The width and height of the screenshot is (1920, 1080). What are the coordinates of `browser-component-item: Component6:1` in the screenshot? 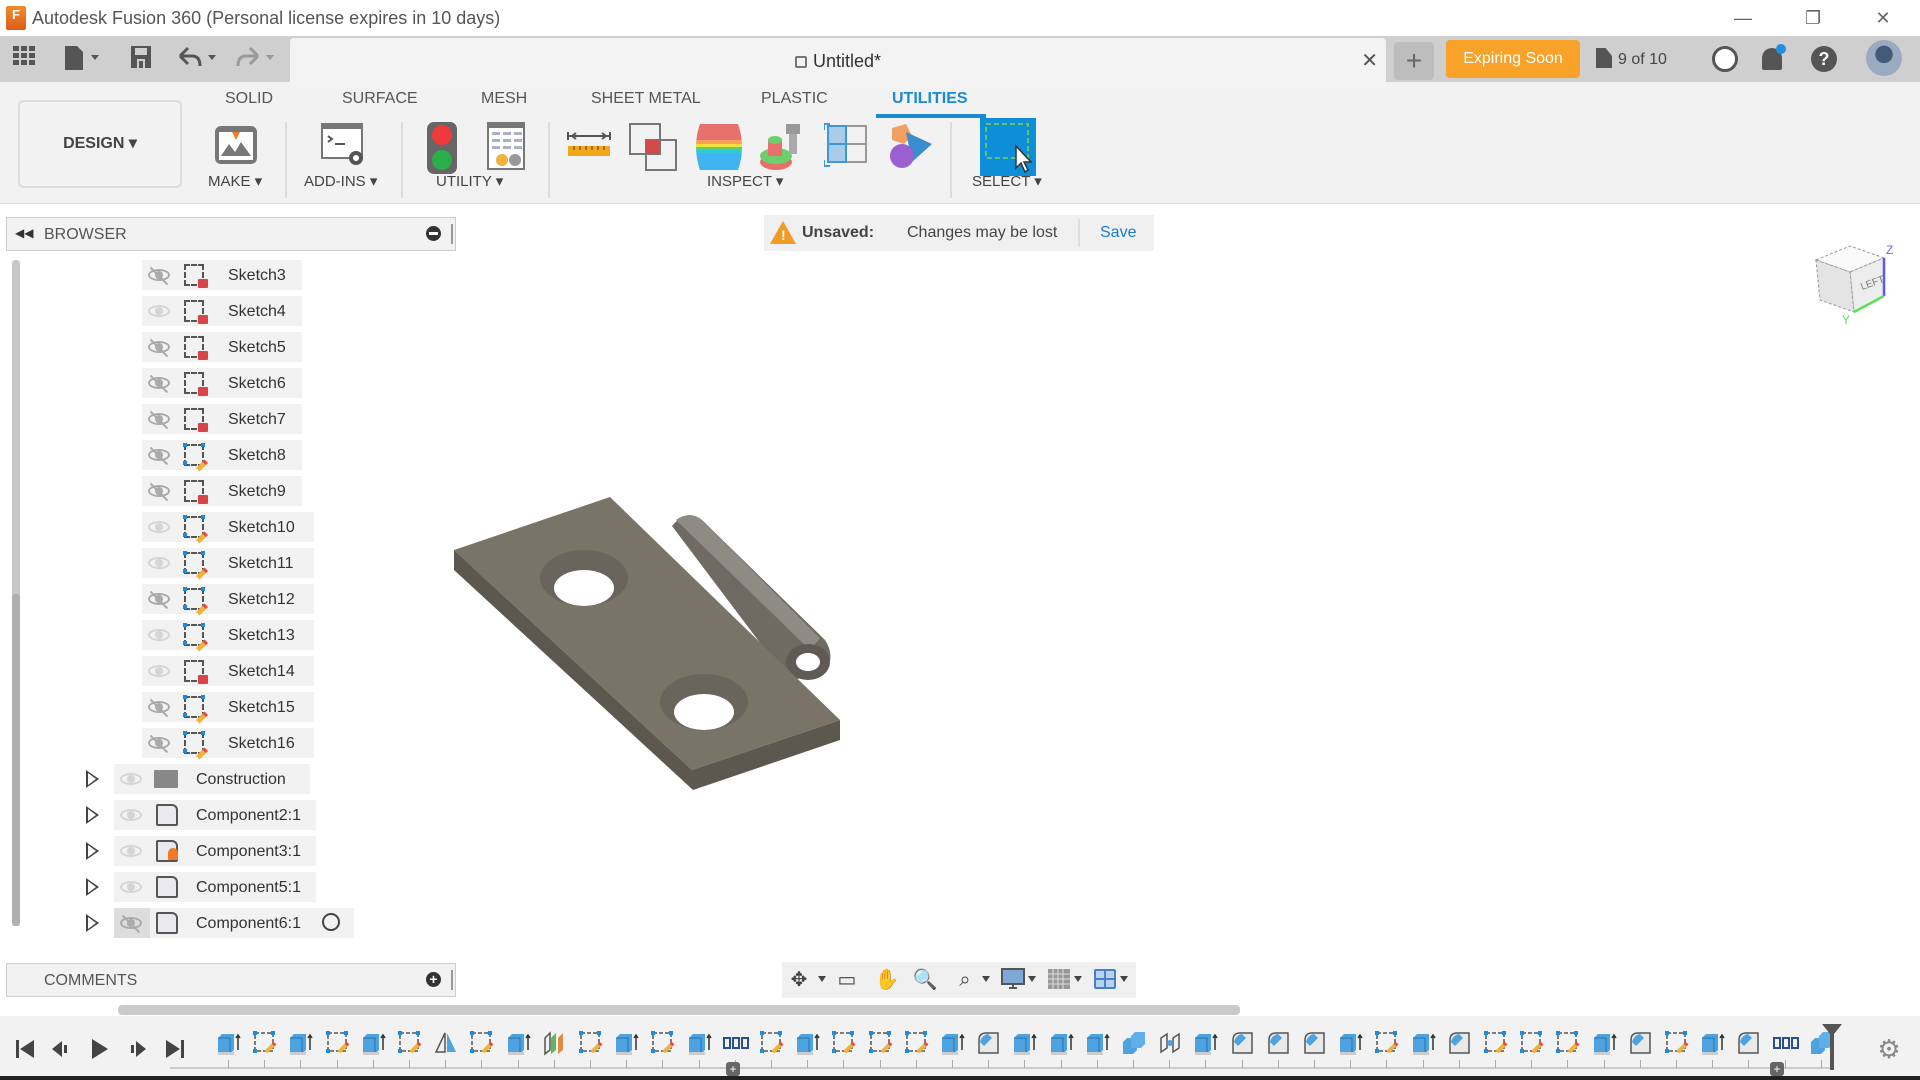 It's located at (234, 923).